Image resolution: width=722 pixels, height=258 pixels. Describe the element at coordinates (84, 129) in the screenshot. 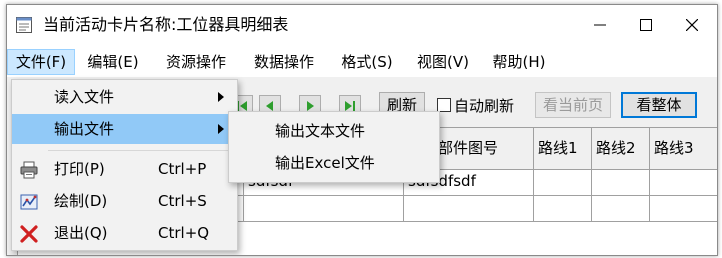

I see `menu-item-label: 输出文件` at that location.